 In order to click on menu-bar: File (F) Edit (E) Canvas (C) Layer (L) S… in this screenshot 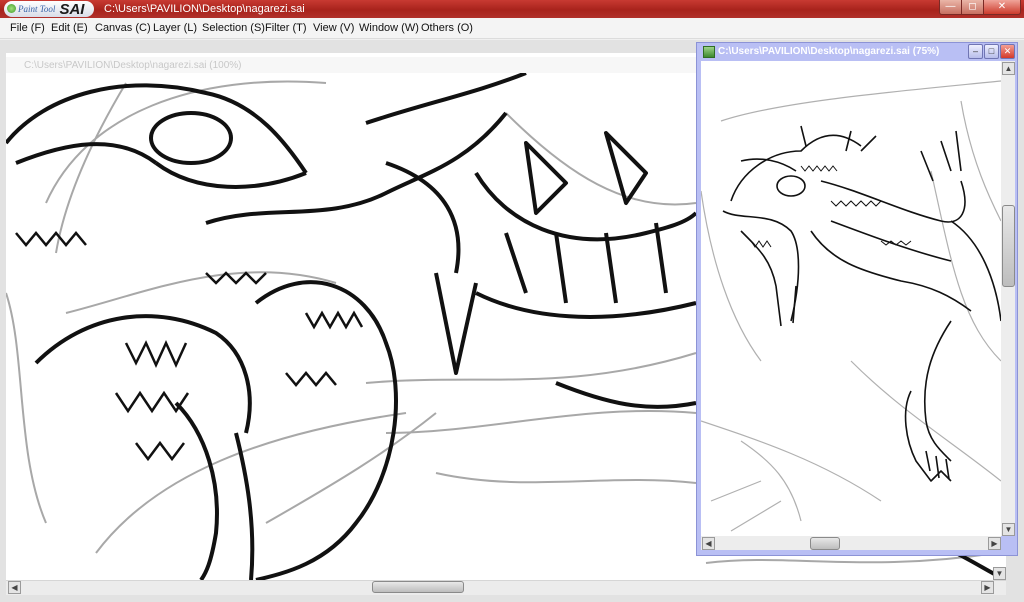, I will do `click(512, 28)`.